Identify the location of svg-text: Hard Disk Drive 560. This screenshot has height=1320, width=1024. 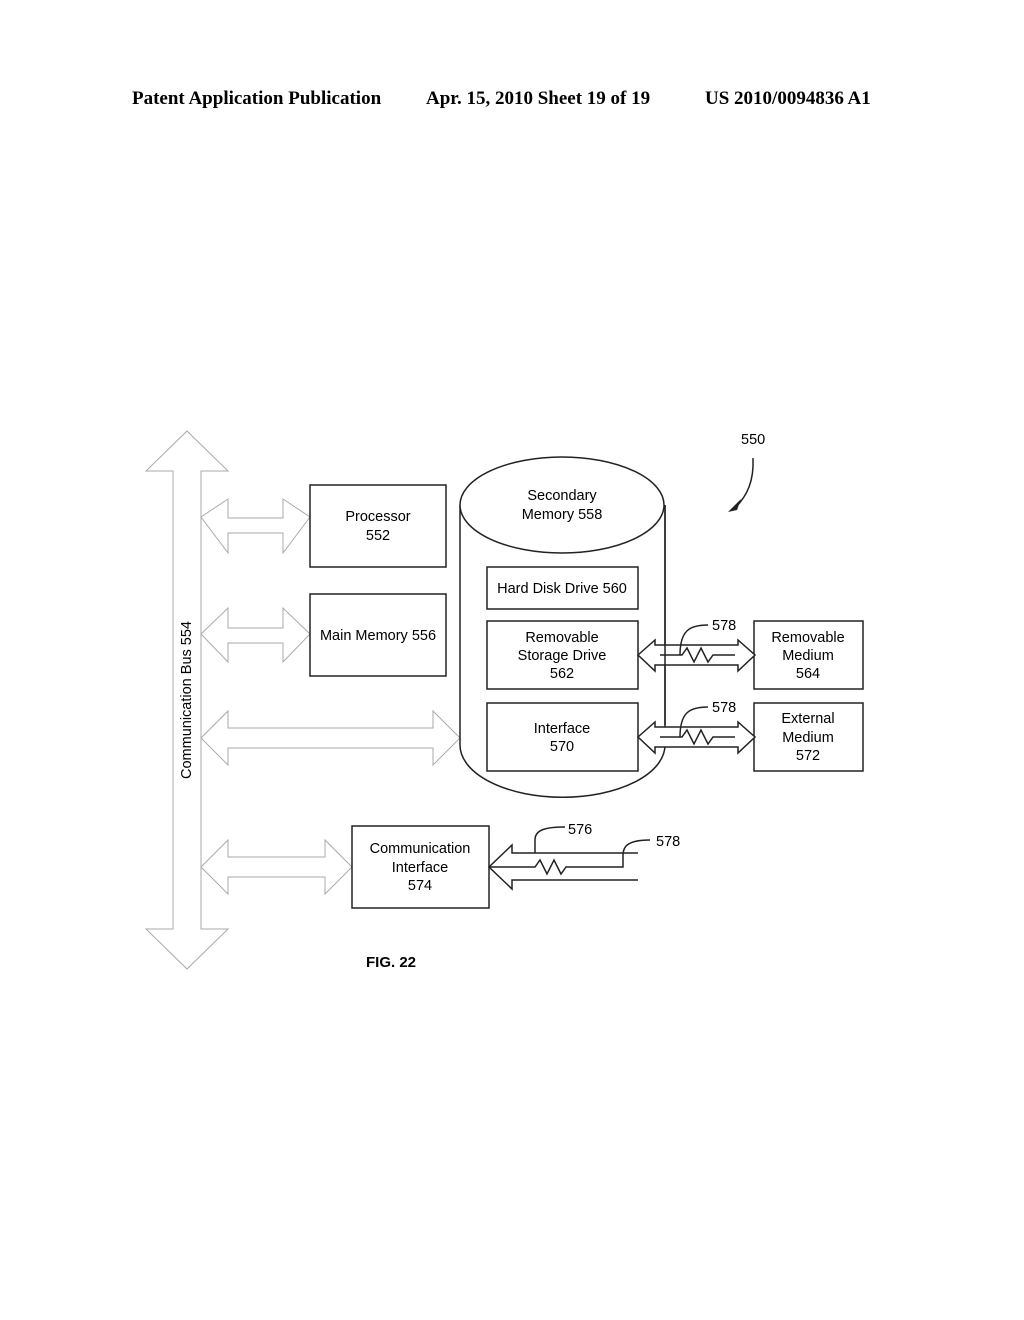
(562, 589).